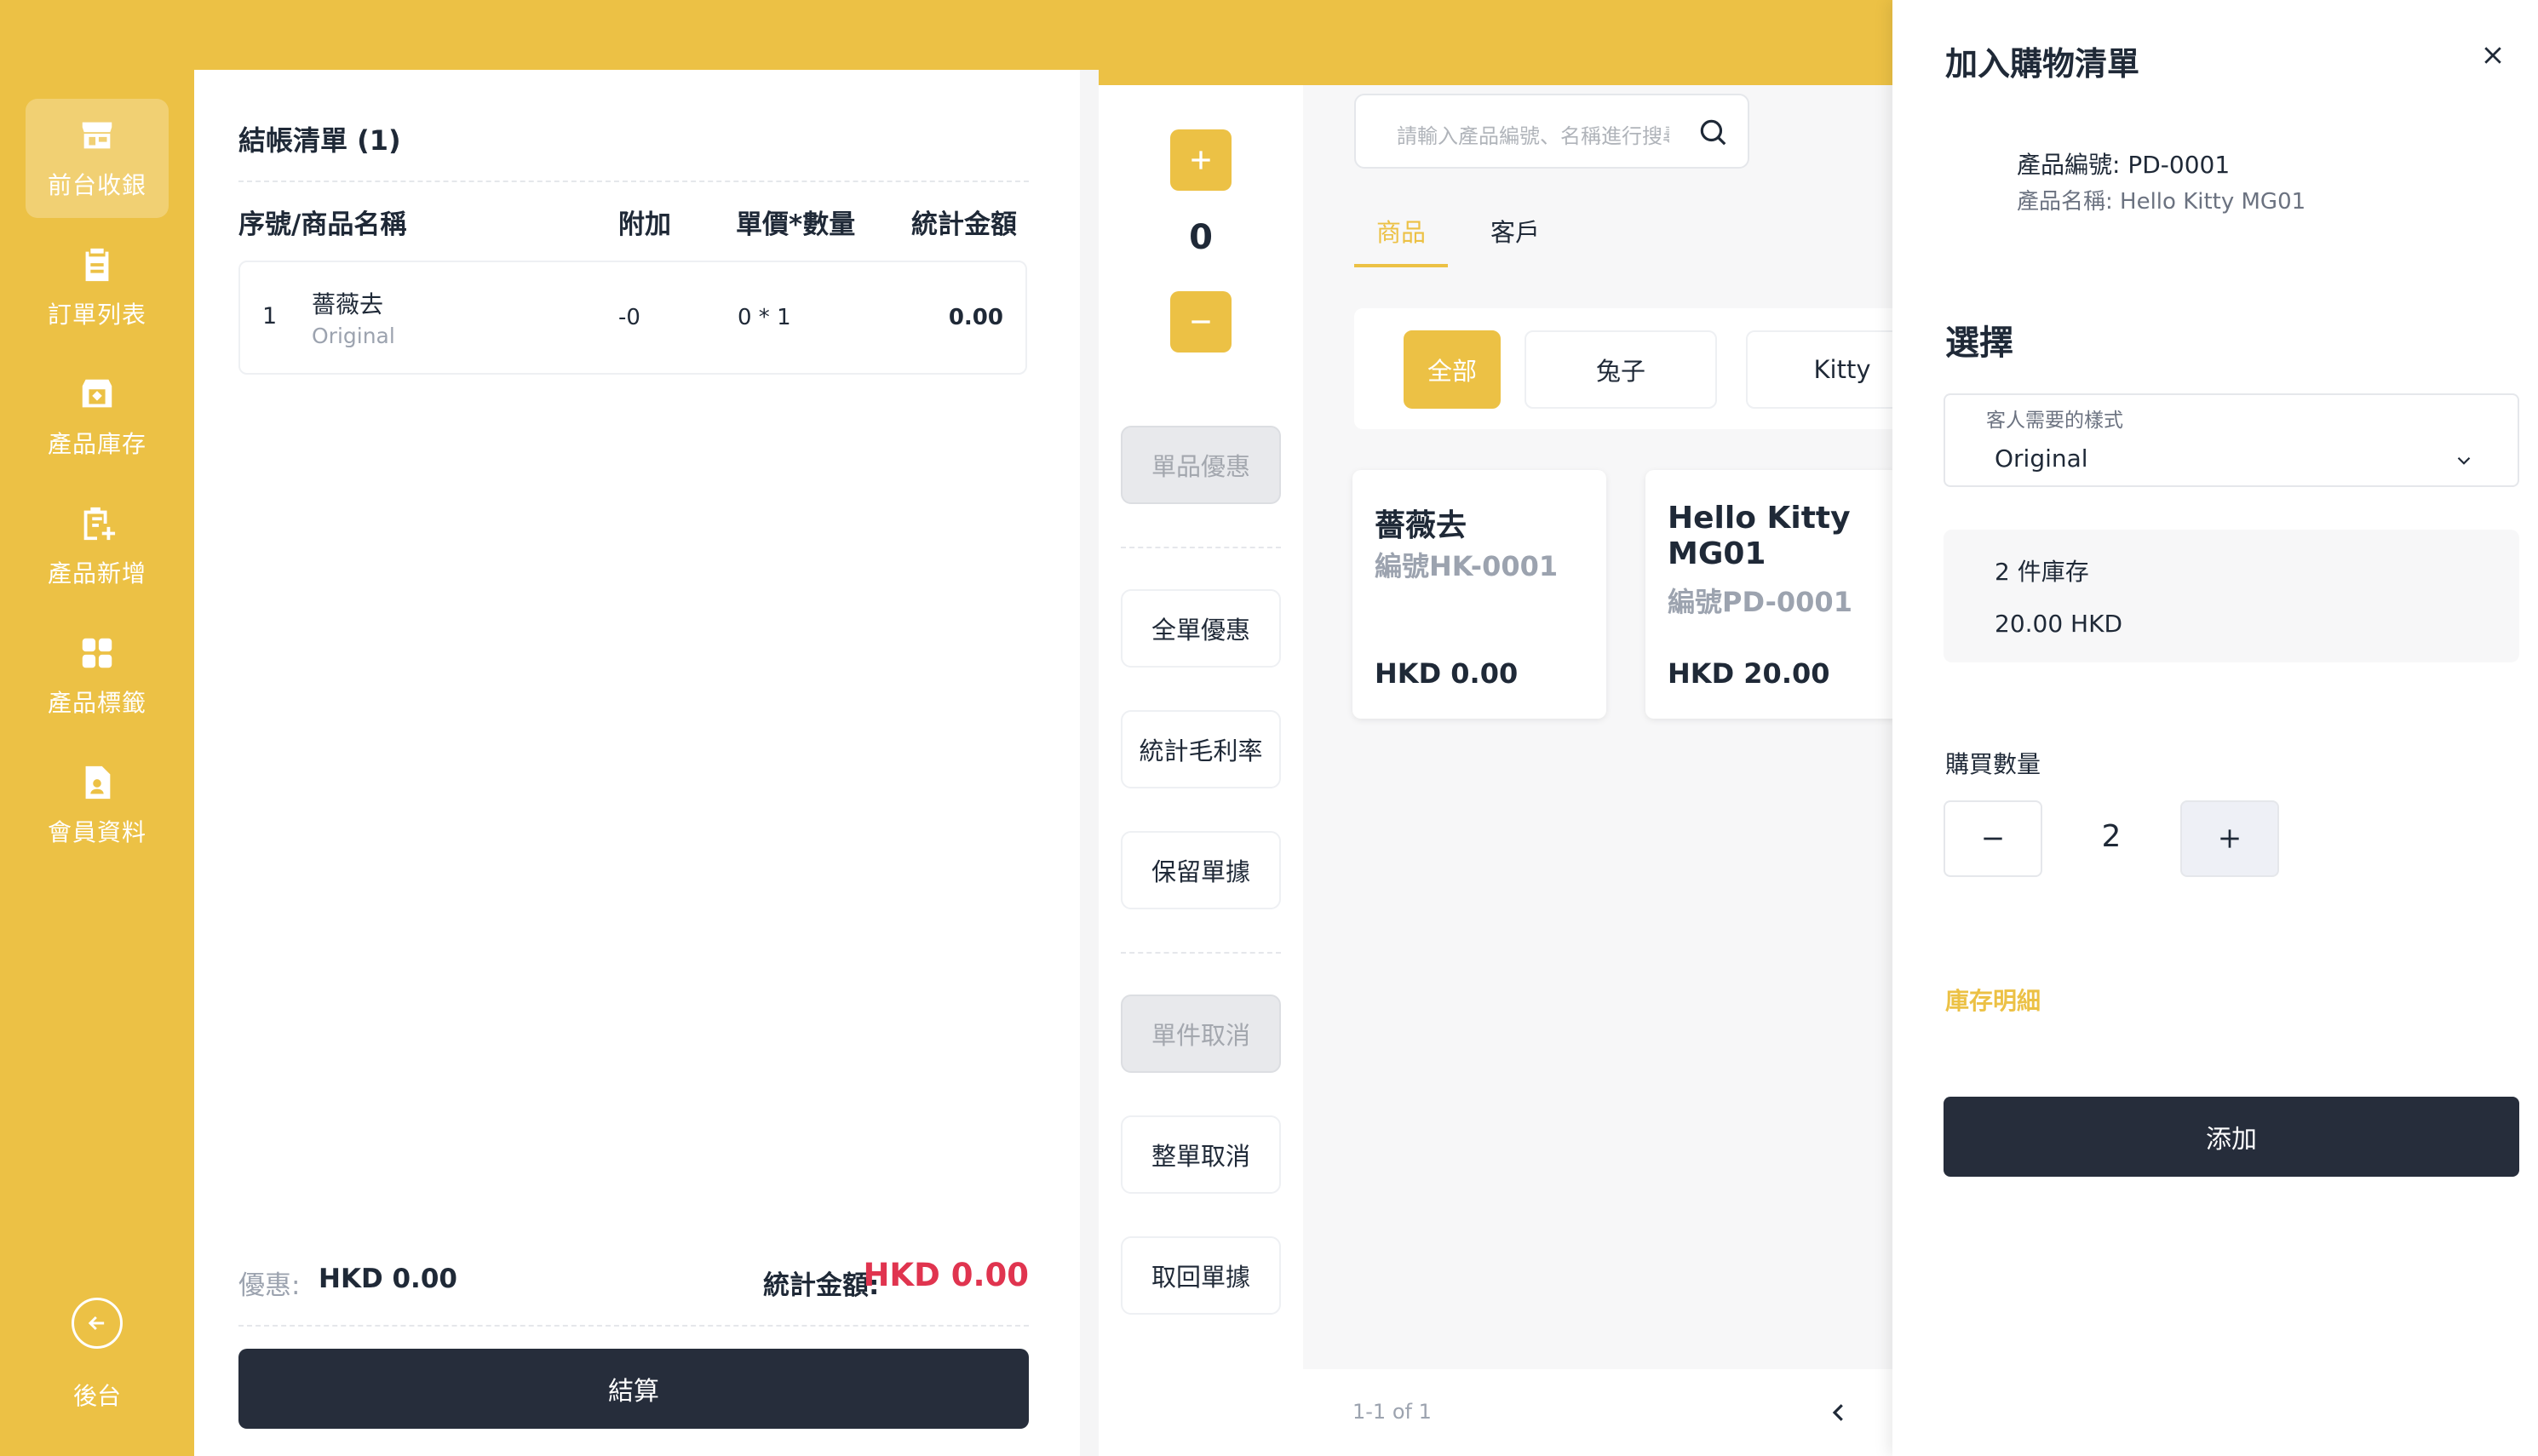  What do you see at coordinates (1759, 536) in the screenshot?
I see `product-name: Hello Kitty MG01` at bounding box center [1759, 536].